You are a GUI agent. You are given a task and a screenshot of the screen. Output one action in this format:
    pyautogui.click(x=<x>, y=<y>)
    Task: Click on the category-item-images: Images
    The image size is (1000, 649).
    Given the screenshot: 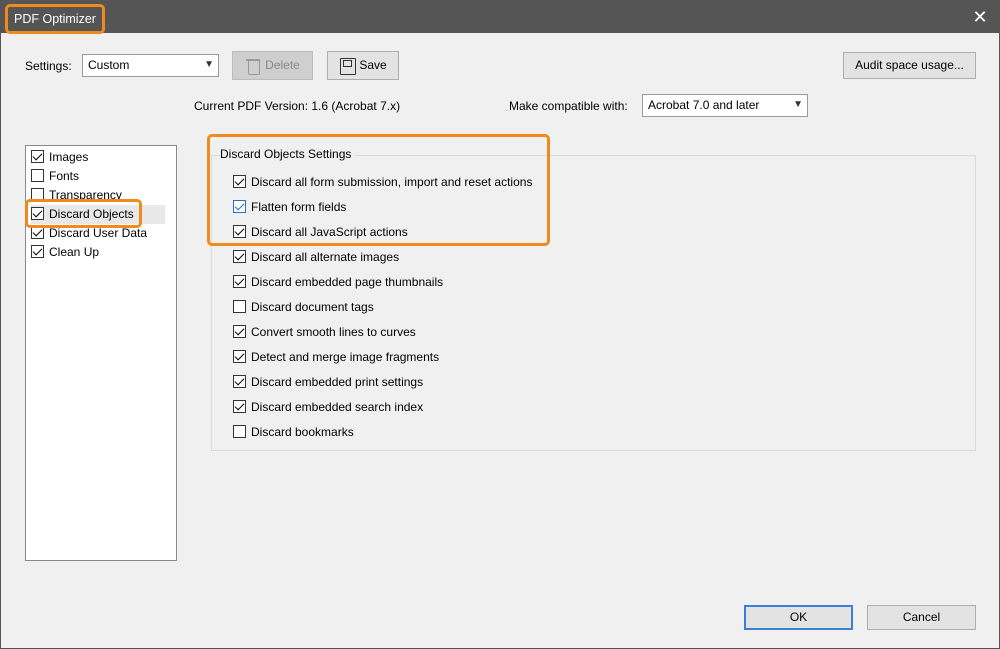 What is the action you would take?
    pyautogui.click(x=59, y=157)
    